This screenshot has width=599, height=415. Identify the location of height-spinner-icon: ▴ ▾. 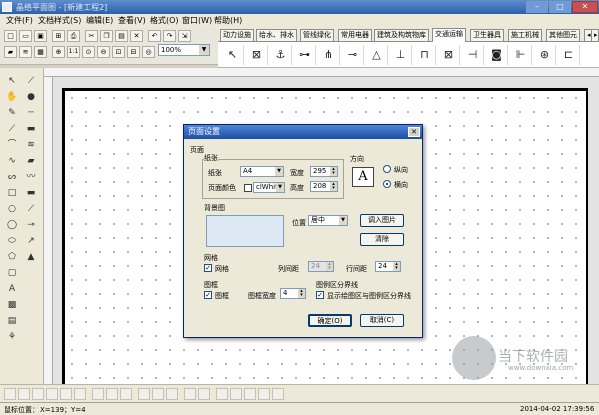
(333, 186).